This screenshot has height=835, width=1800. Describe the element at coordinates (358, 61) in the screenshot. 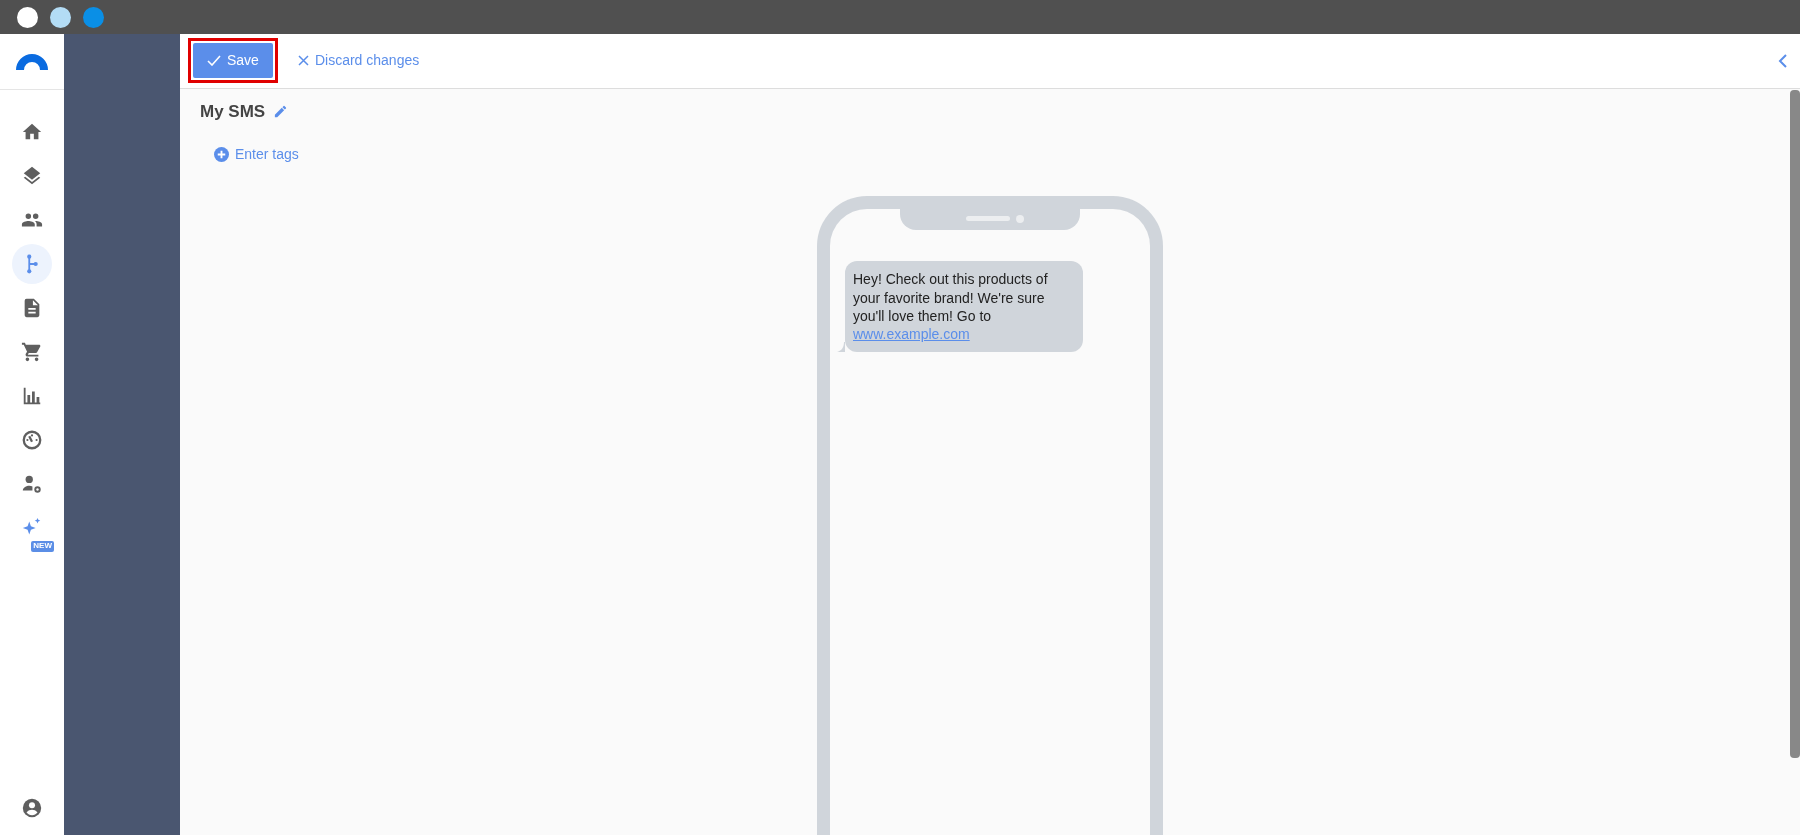

I see `discard-changes-link: Discard changes` at that location.